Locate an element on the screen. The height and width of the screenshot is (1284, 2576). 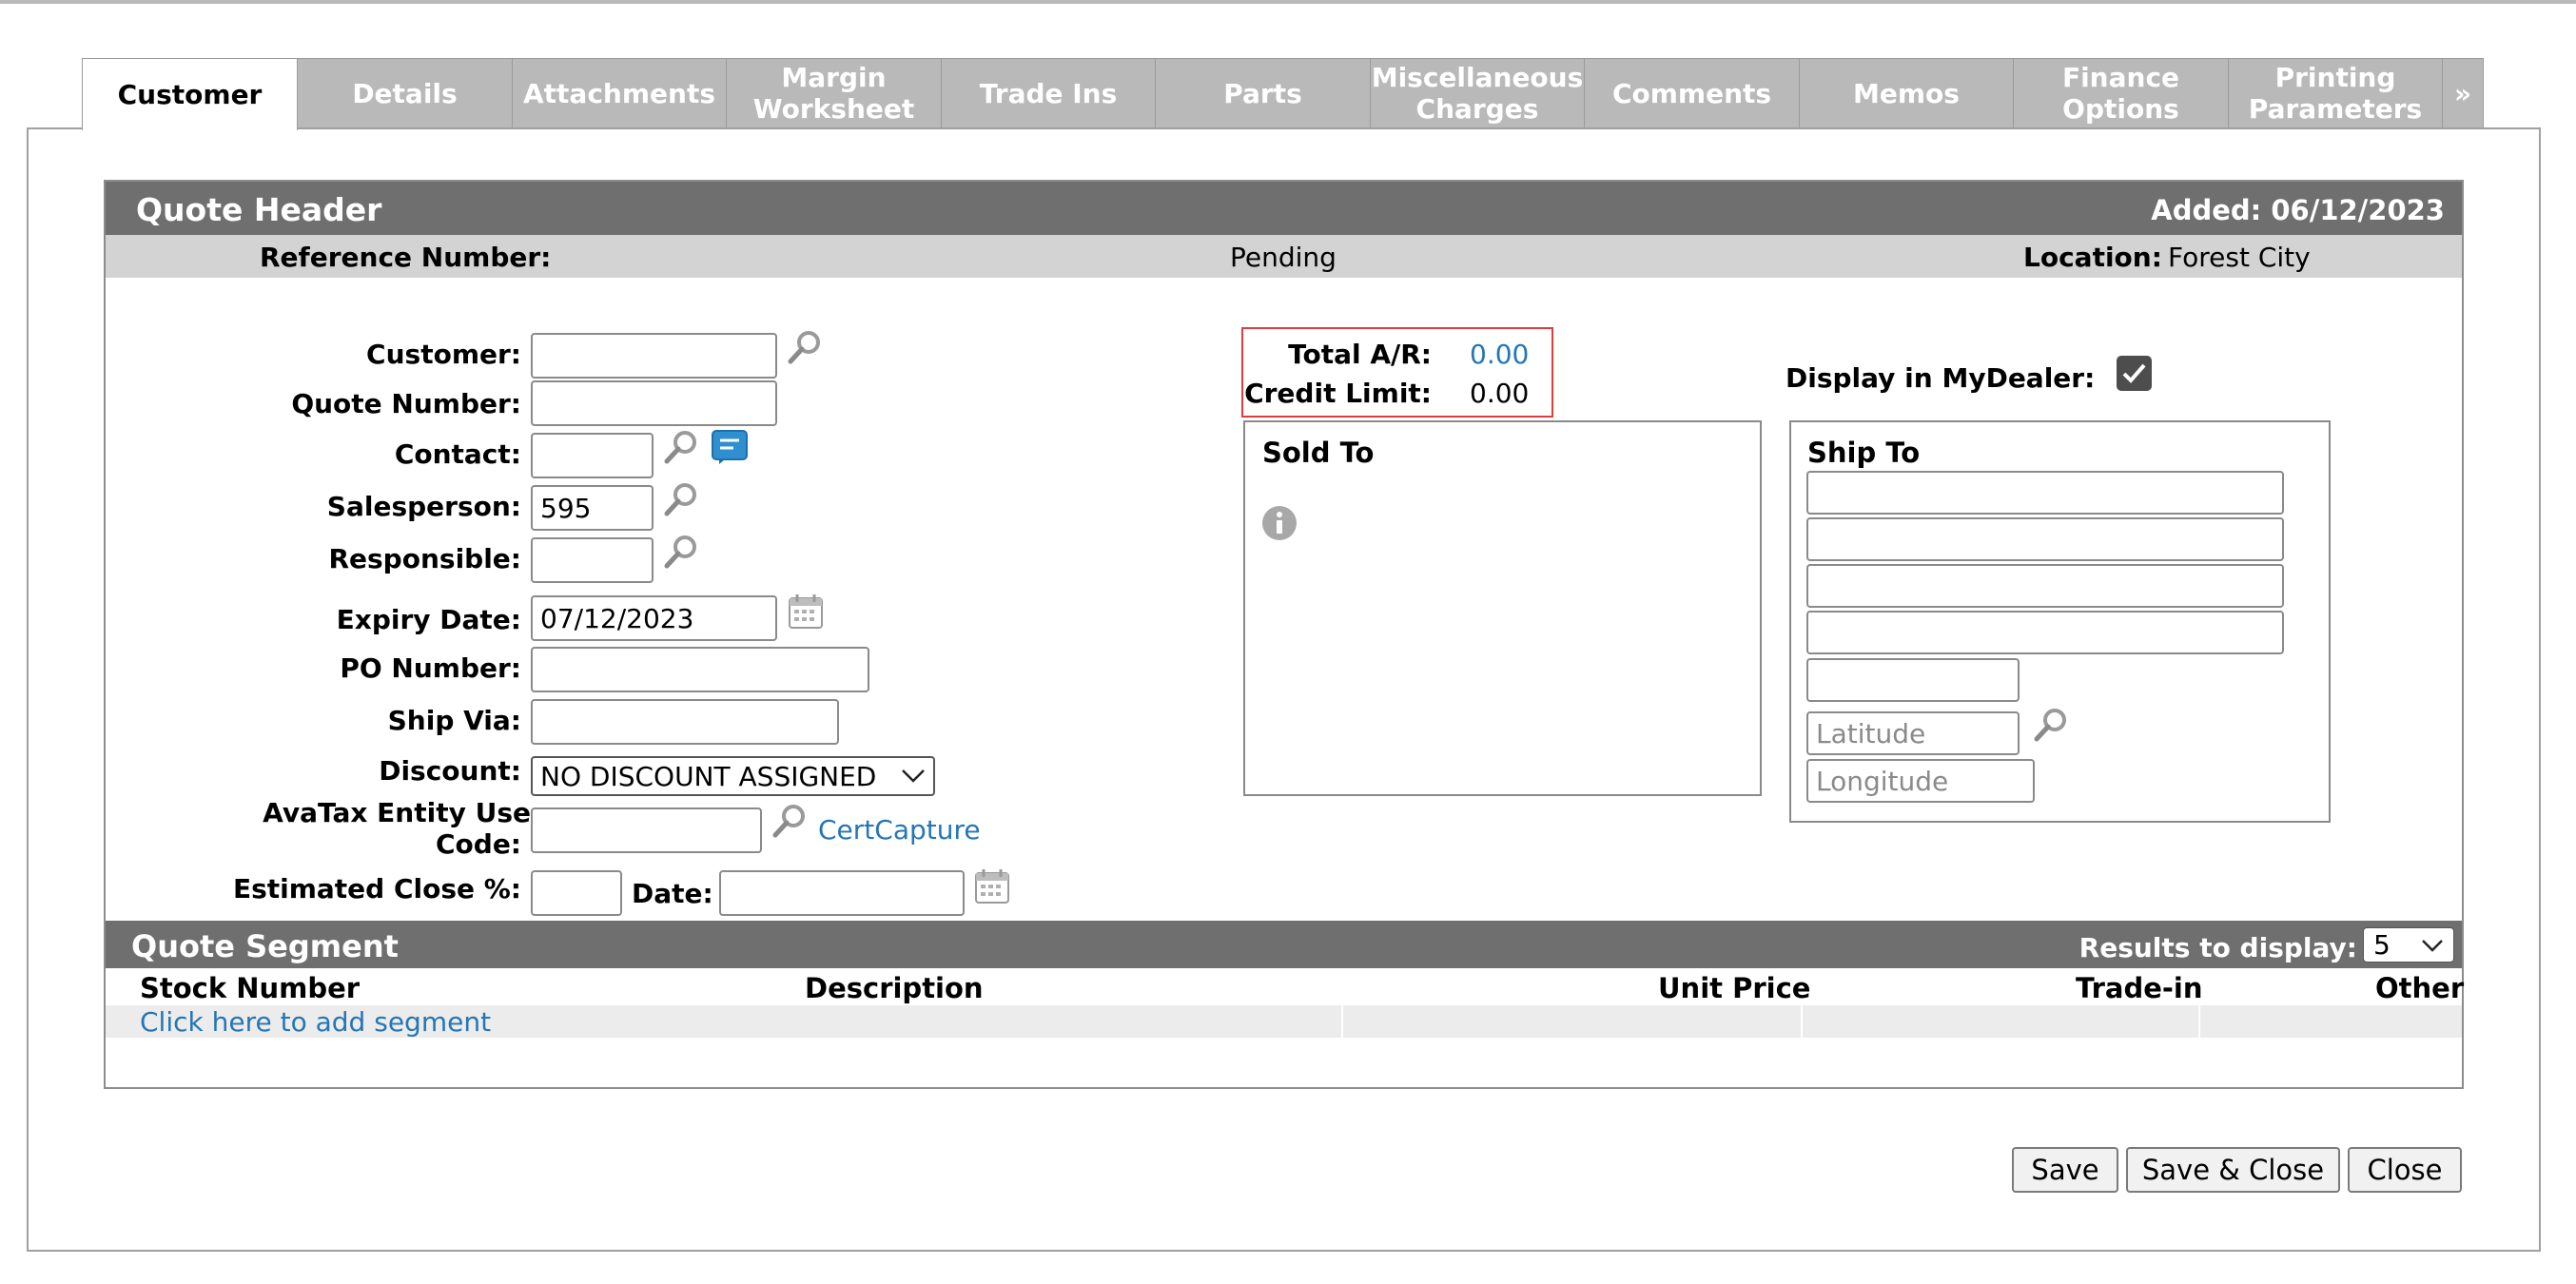
avatax-label-line1: AvaTax Entity Use is located at coordinates (397, 812).